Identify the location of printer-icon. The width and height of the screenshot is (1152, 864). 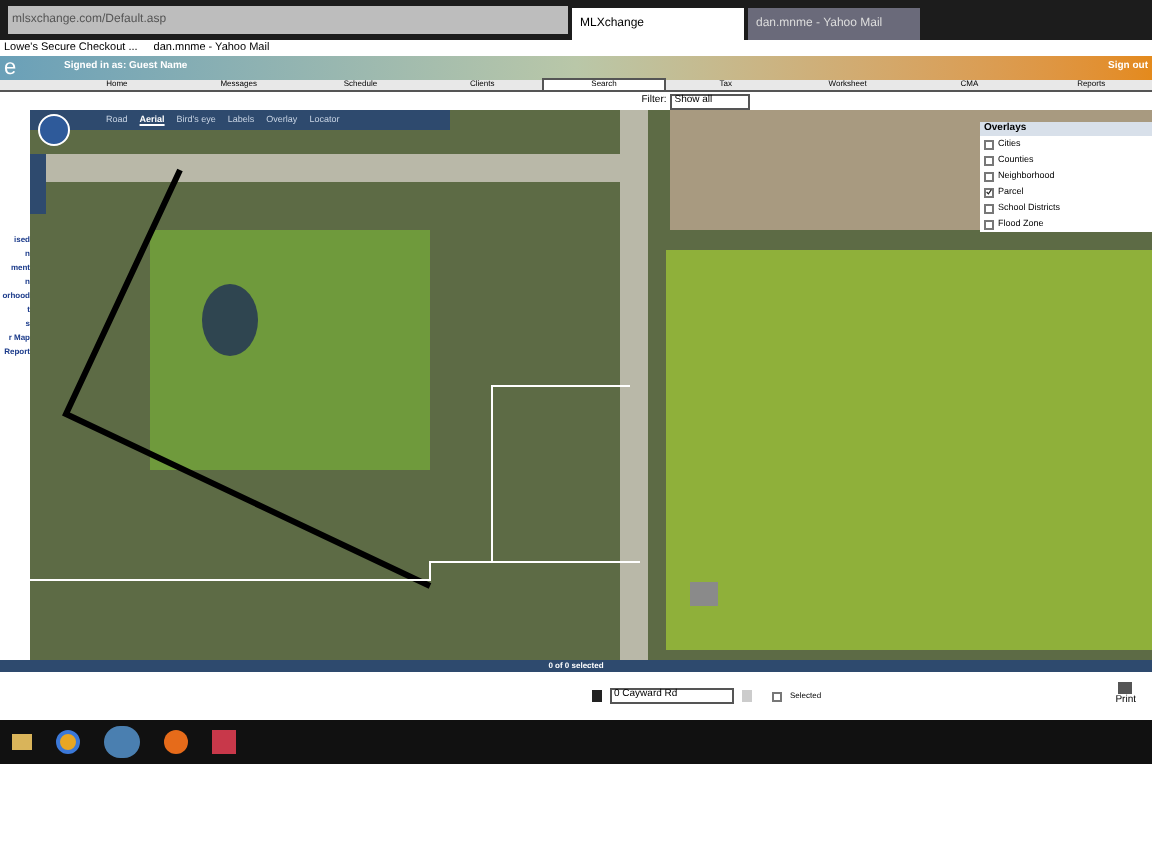
(1125, 688).